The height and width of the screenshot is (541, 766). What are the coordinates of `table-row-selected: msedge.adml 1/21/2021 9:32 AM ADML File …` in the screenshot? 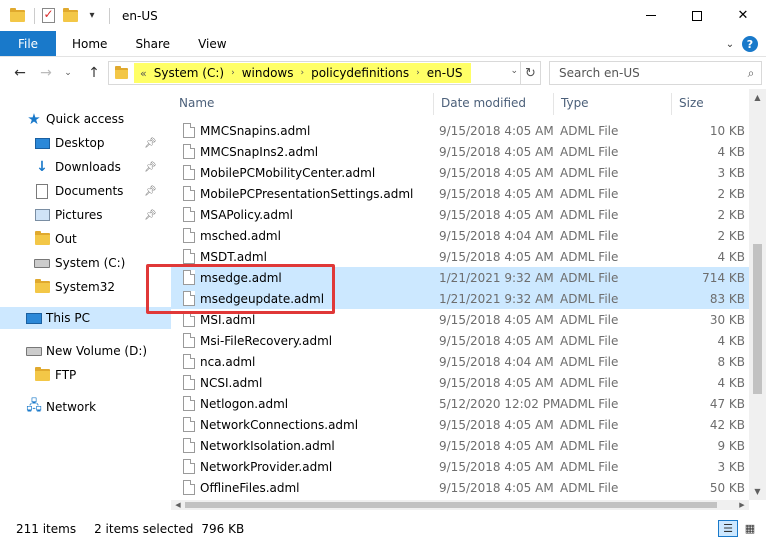 It's located at (460, 277).